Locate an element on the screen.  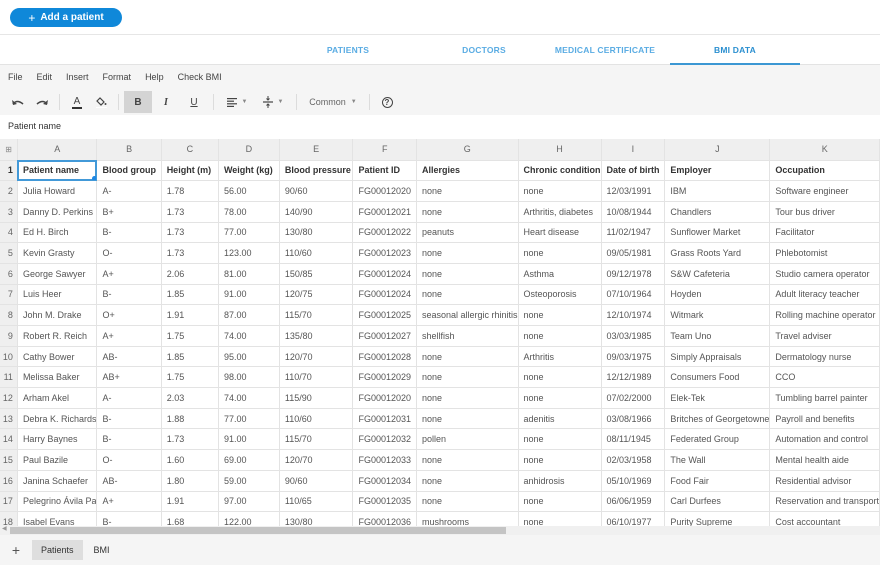
cell: Asthma is located at coordinates (560, 274).